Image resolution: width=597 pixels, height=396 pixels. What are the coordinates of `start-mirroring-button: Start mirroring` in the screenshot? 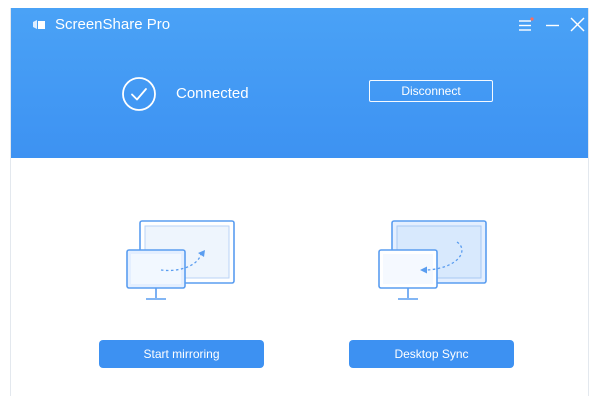 It's located at (181, 354).